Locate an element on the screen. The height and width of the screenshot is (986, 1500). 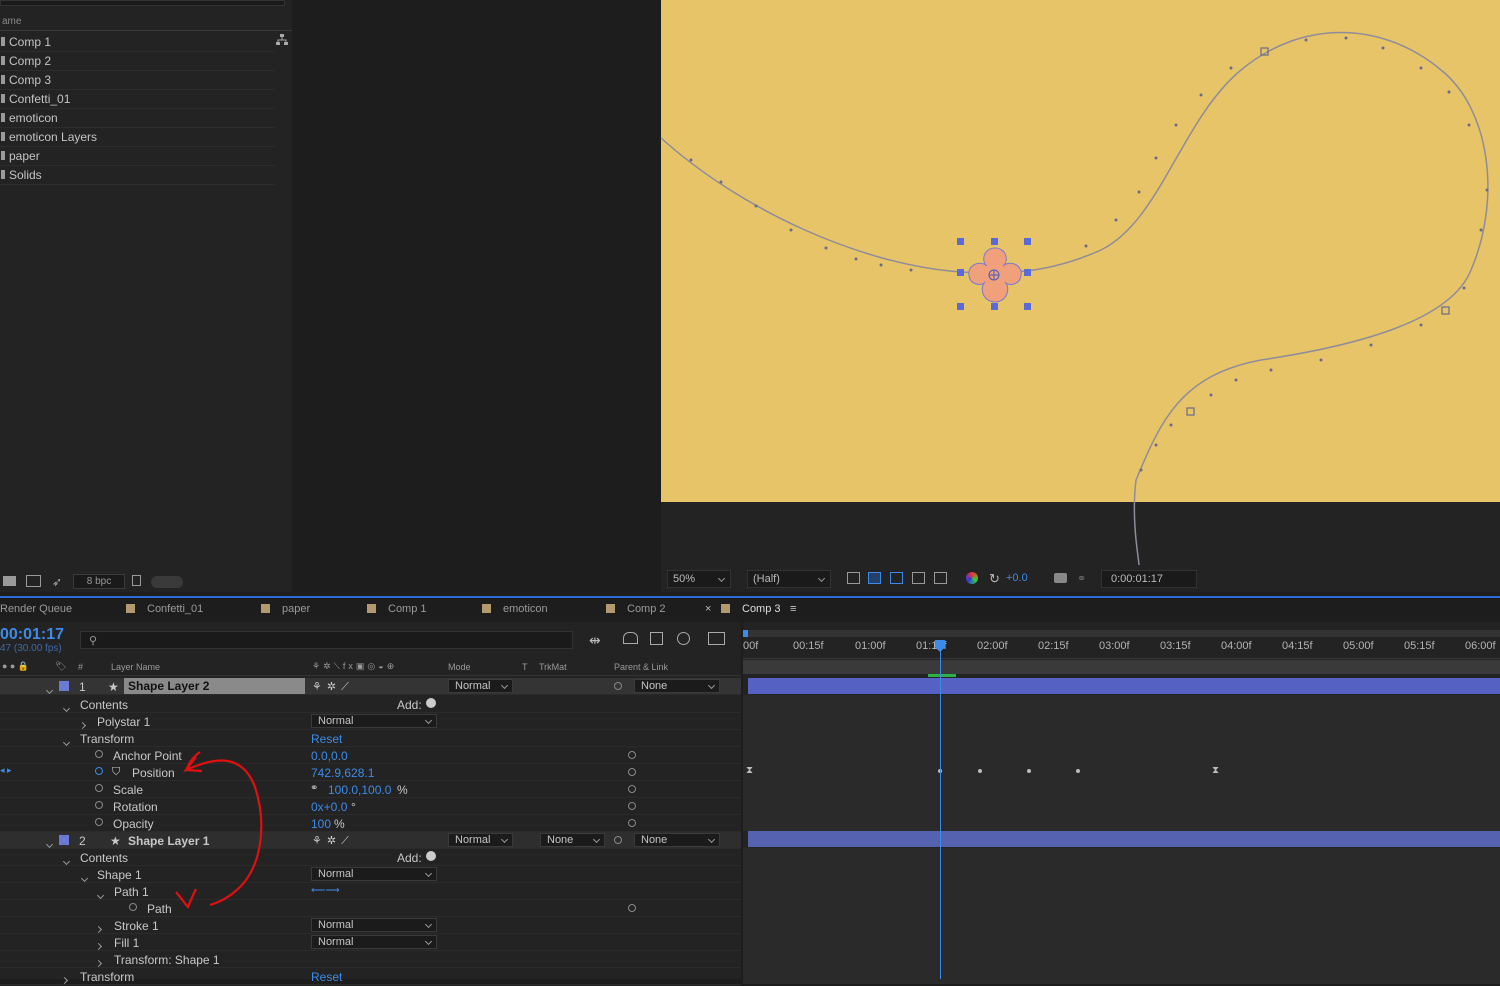
trash-icon is located at coordinates (136, 580).